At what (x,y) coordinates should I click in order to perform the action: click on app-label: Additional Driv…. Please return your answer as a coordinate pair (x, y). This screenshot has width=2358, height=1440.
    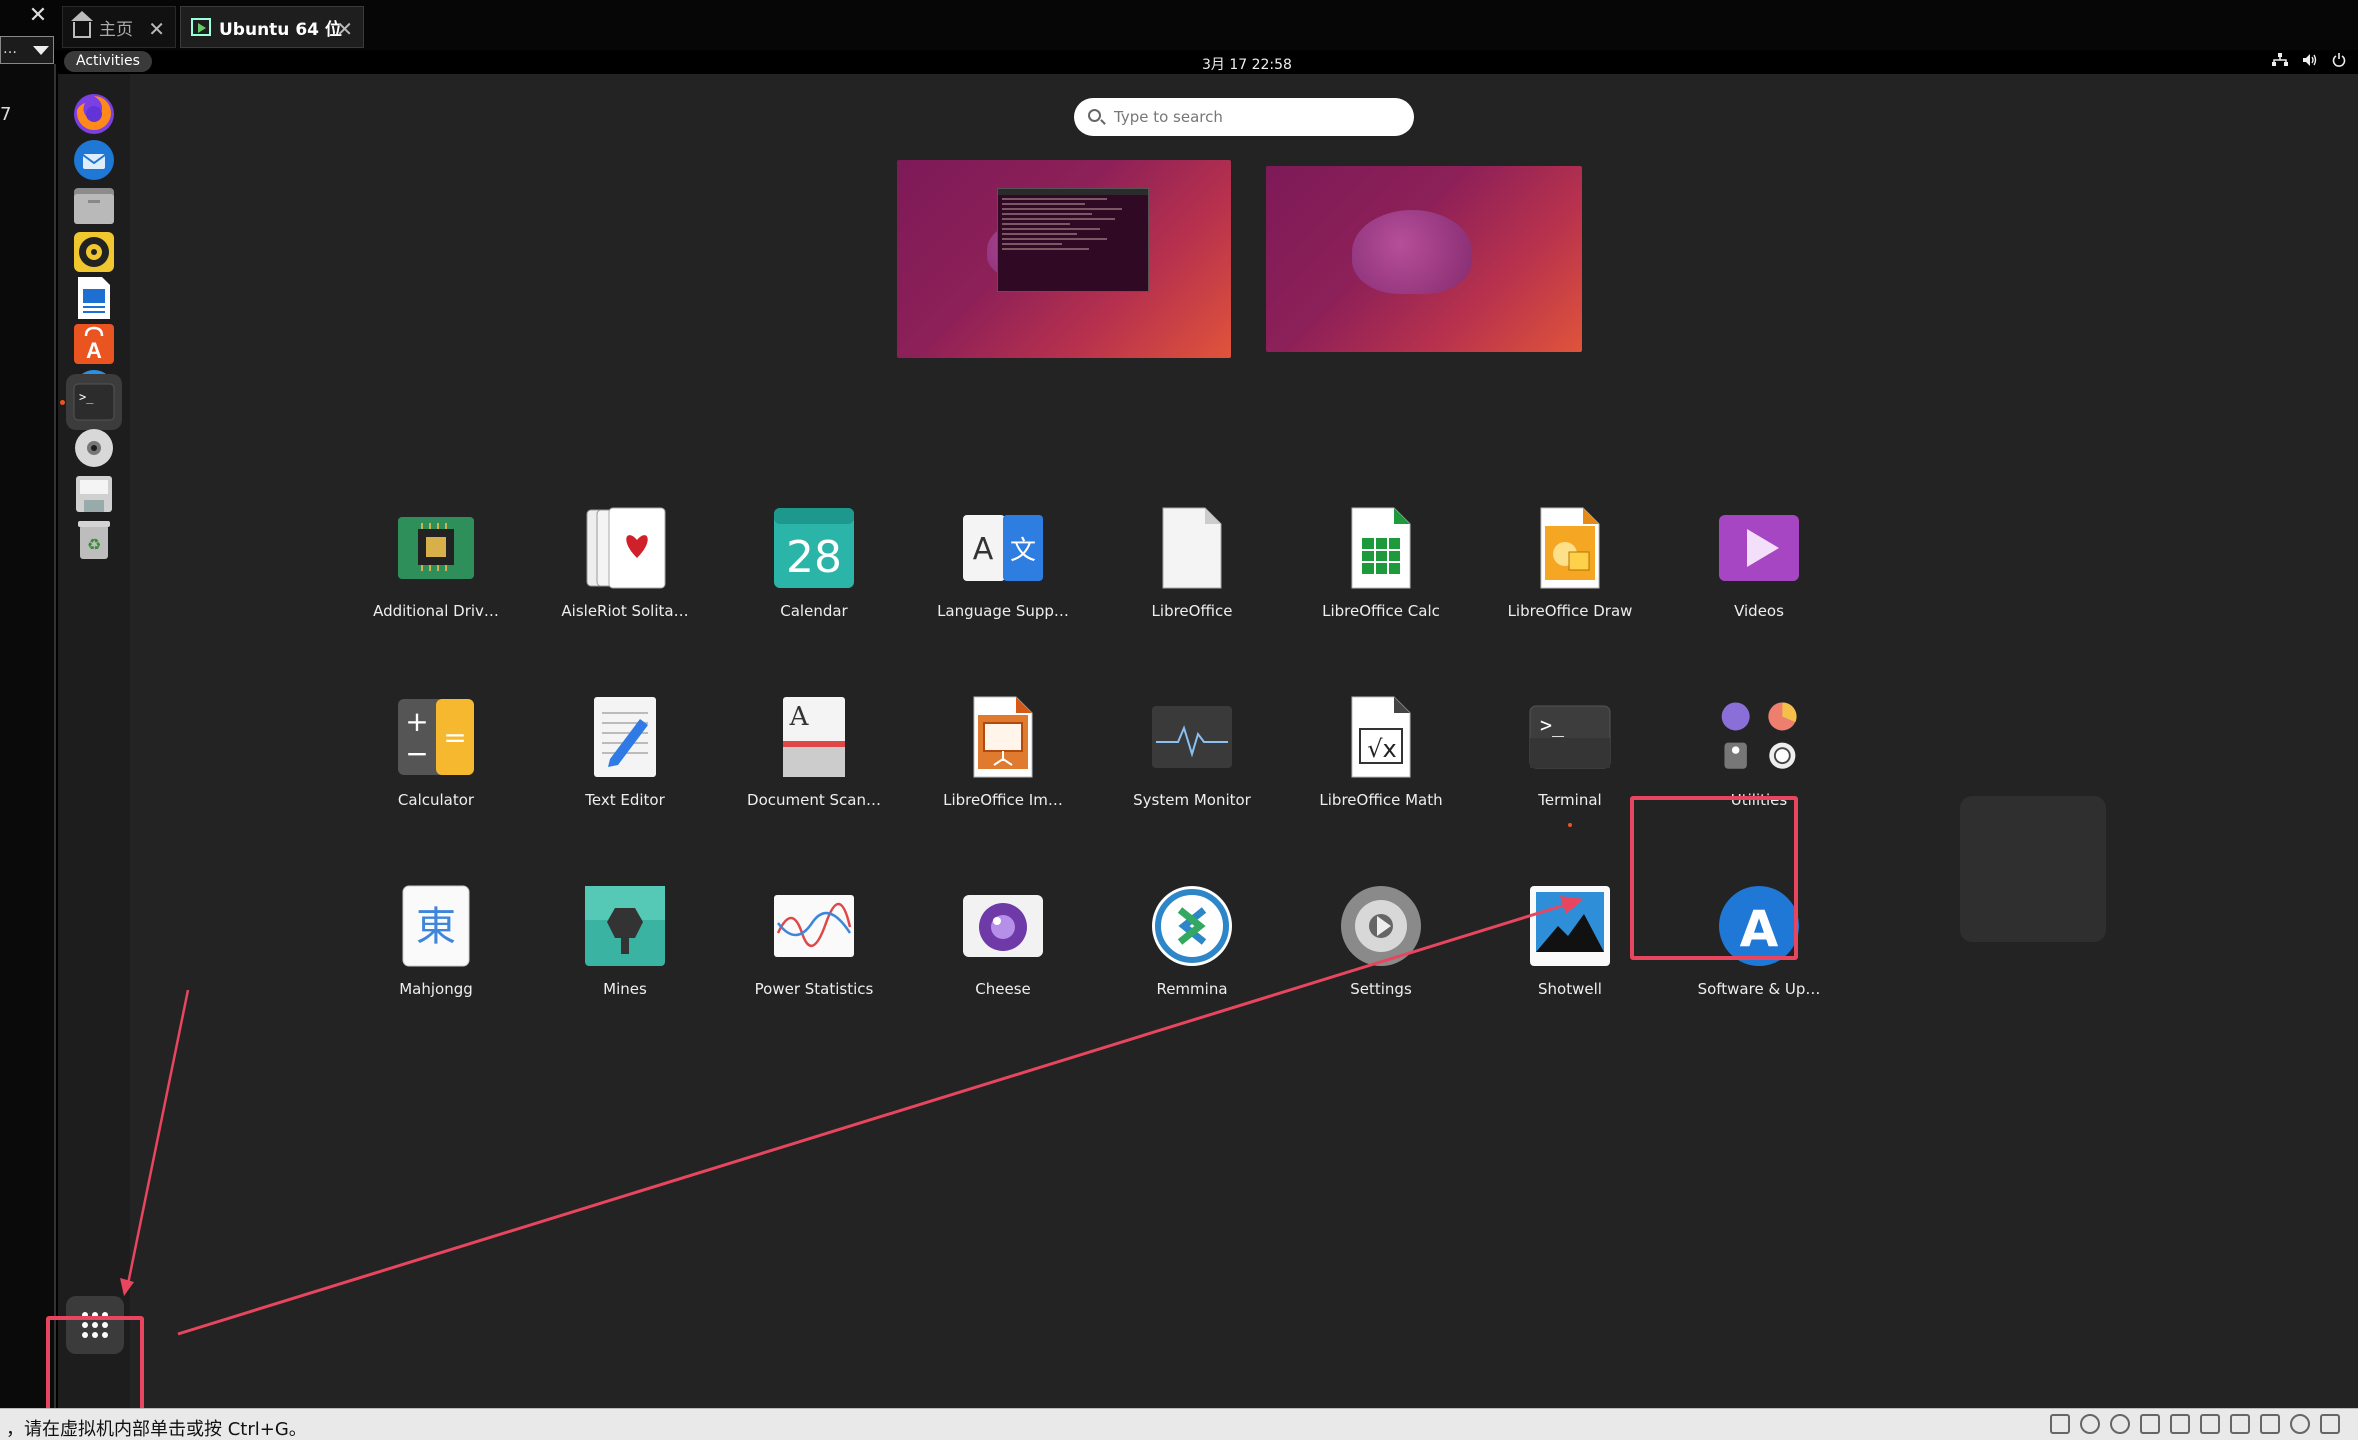
    Looking at the image, I should click on (436, 611).